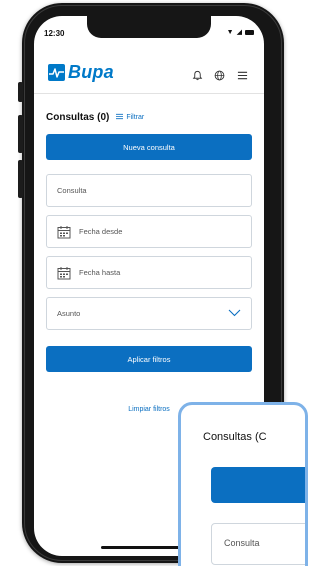  What do you see at coordinates (258, 485) in the screenshot?
I see `zoom-new-consult-button` at bounding box center [258, 485].